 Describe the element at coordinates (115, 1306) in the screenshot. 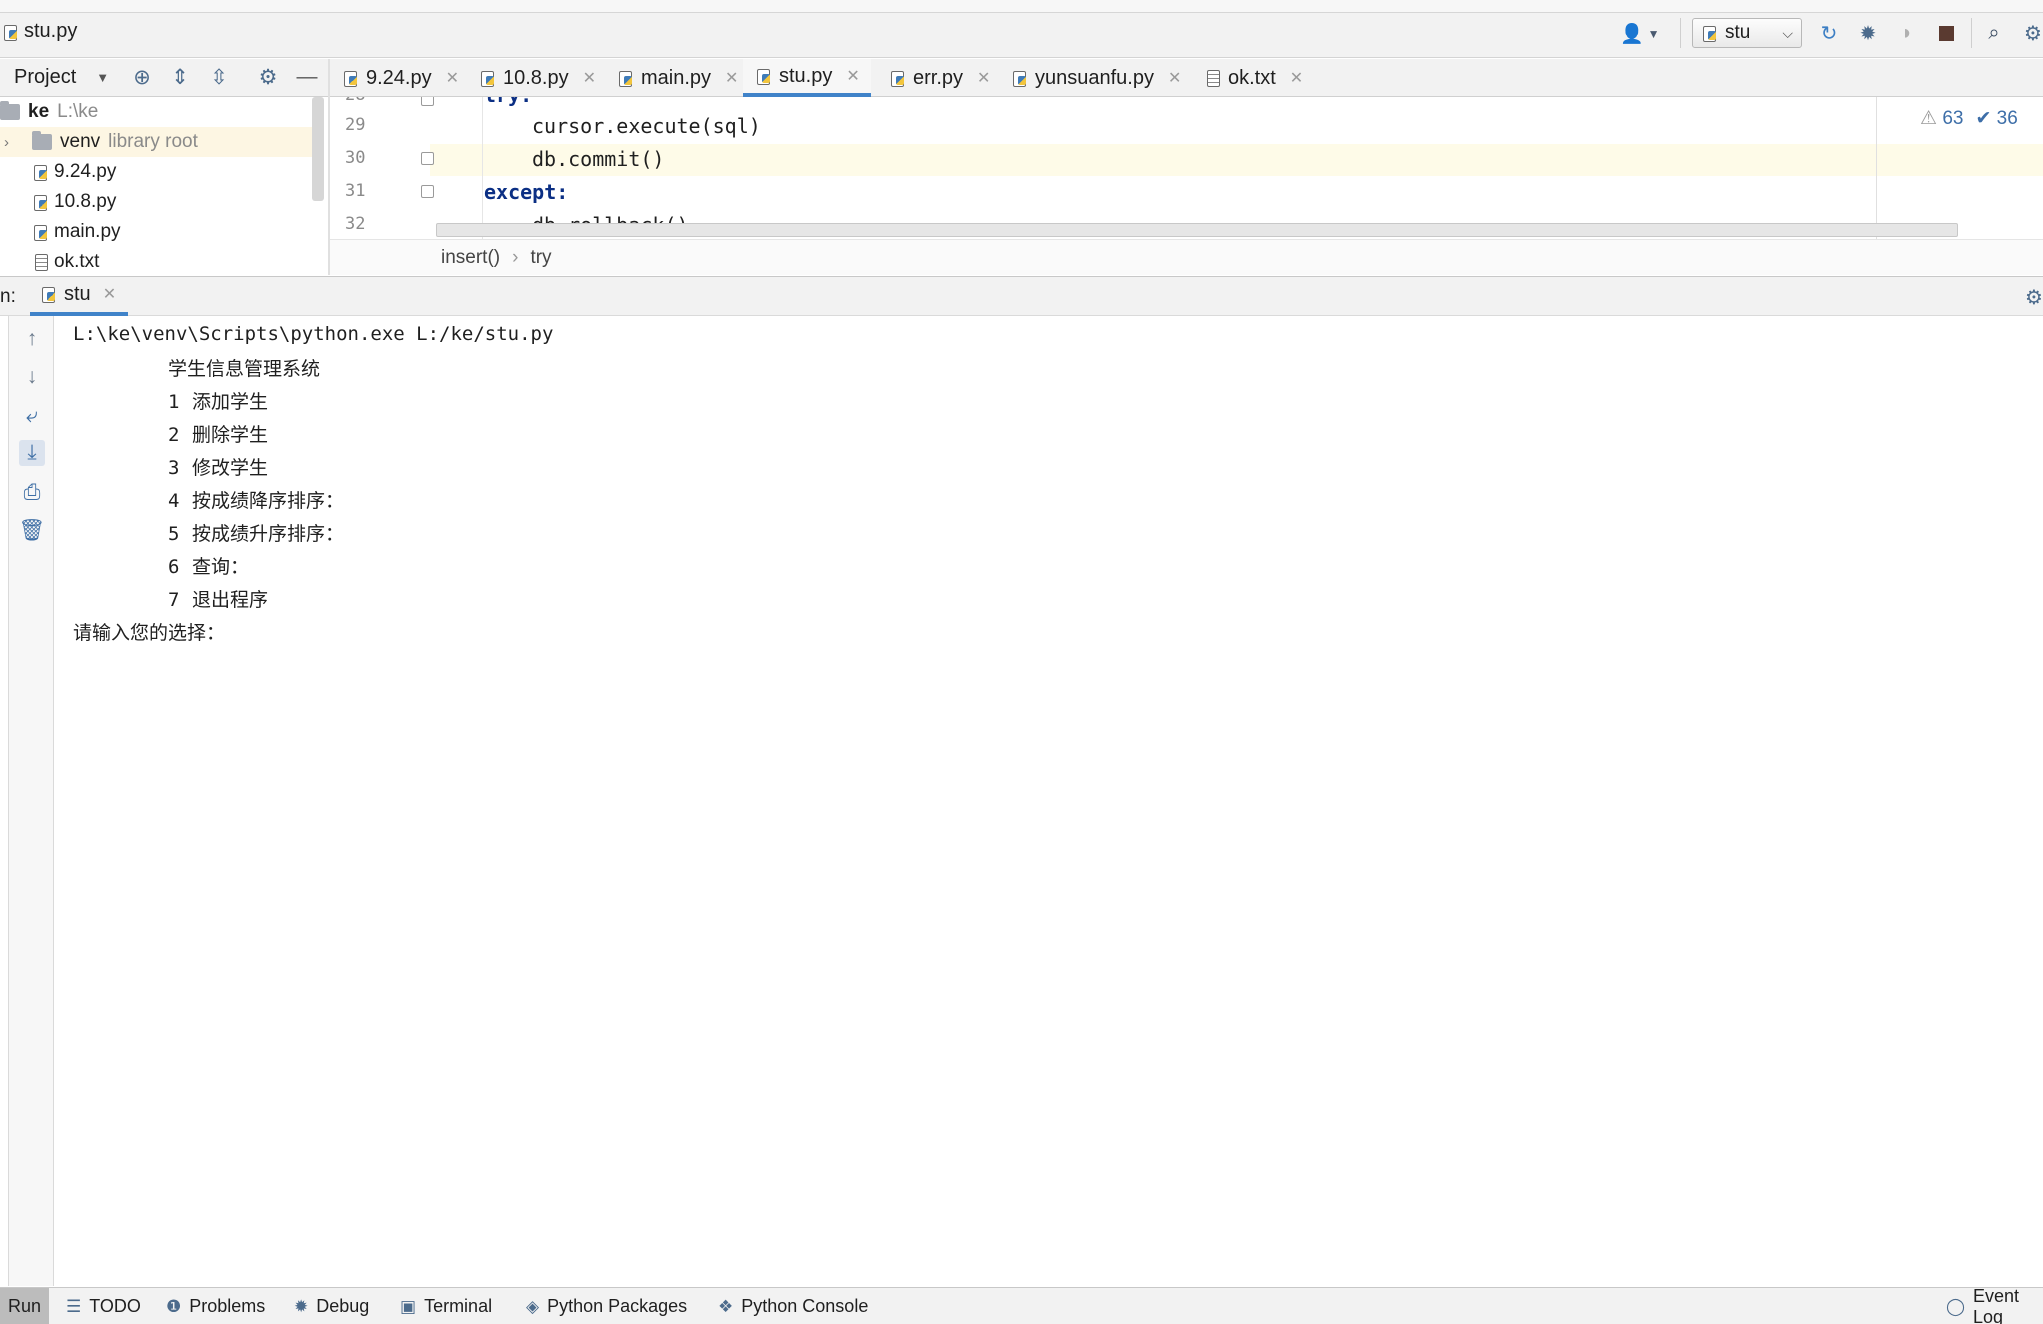

I see `tool-window-label: TODO` at that location.